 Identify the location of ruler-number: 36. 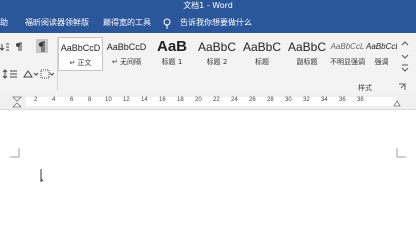
(342, 100).